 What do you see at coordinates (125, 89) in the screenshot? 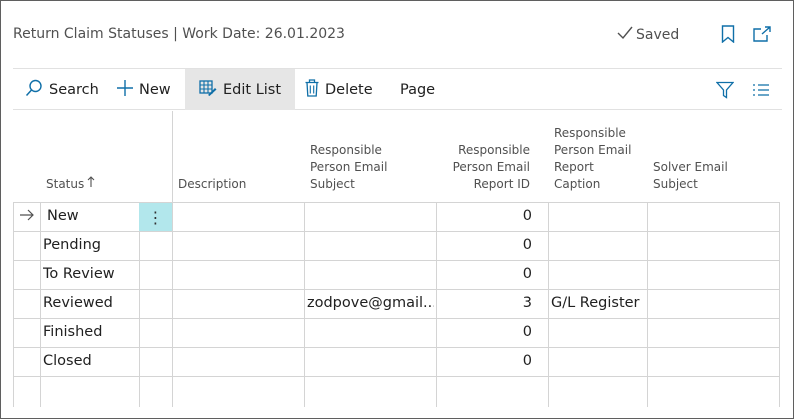
I see `plus-icon` at bounding box center [125, 89].